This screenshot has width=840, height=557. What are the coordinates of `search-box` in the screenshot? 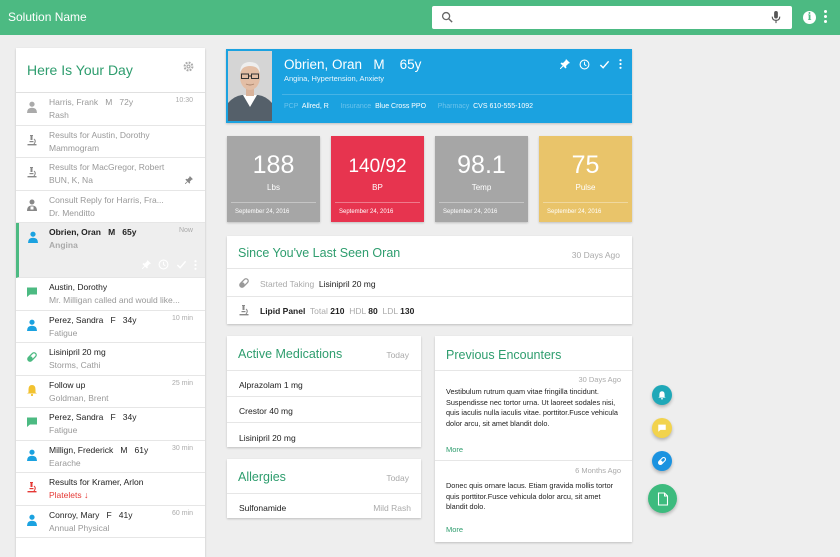 It's located at (612, 17).